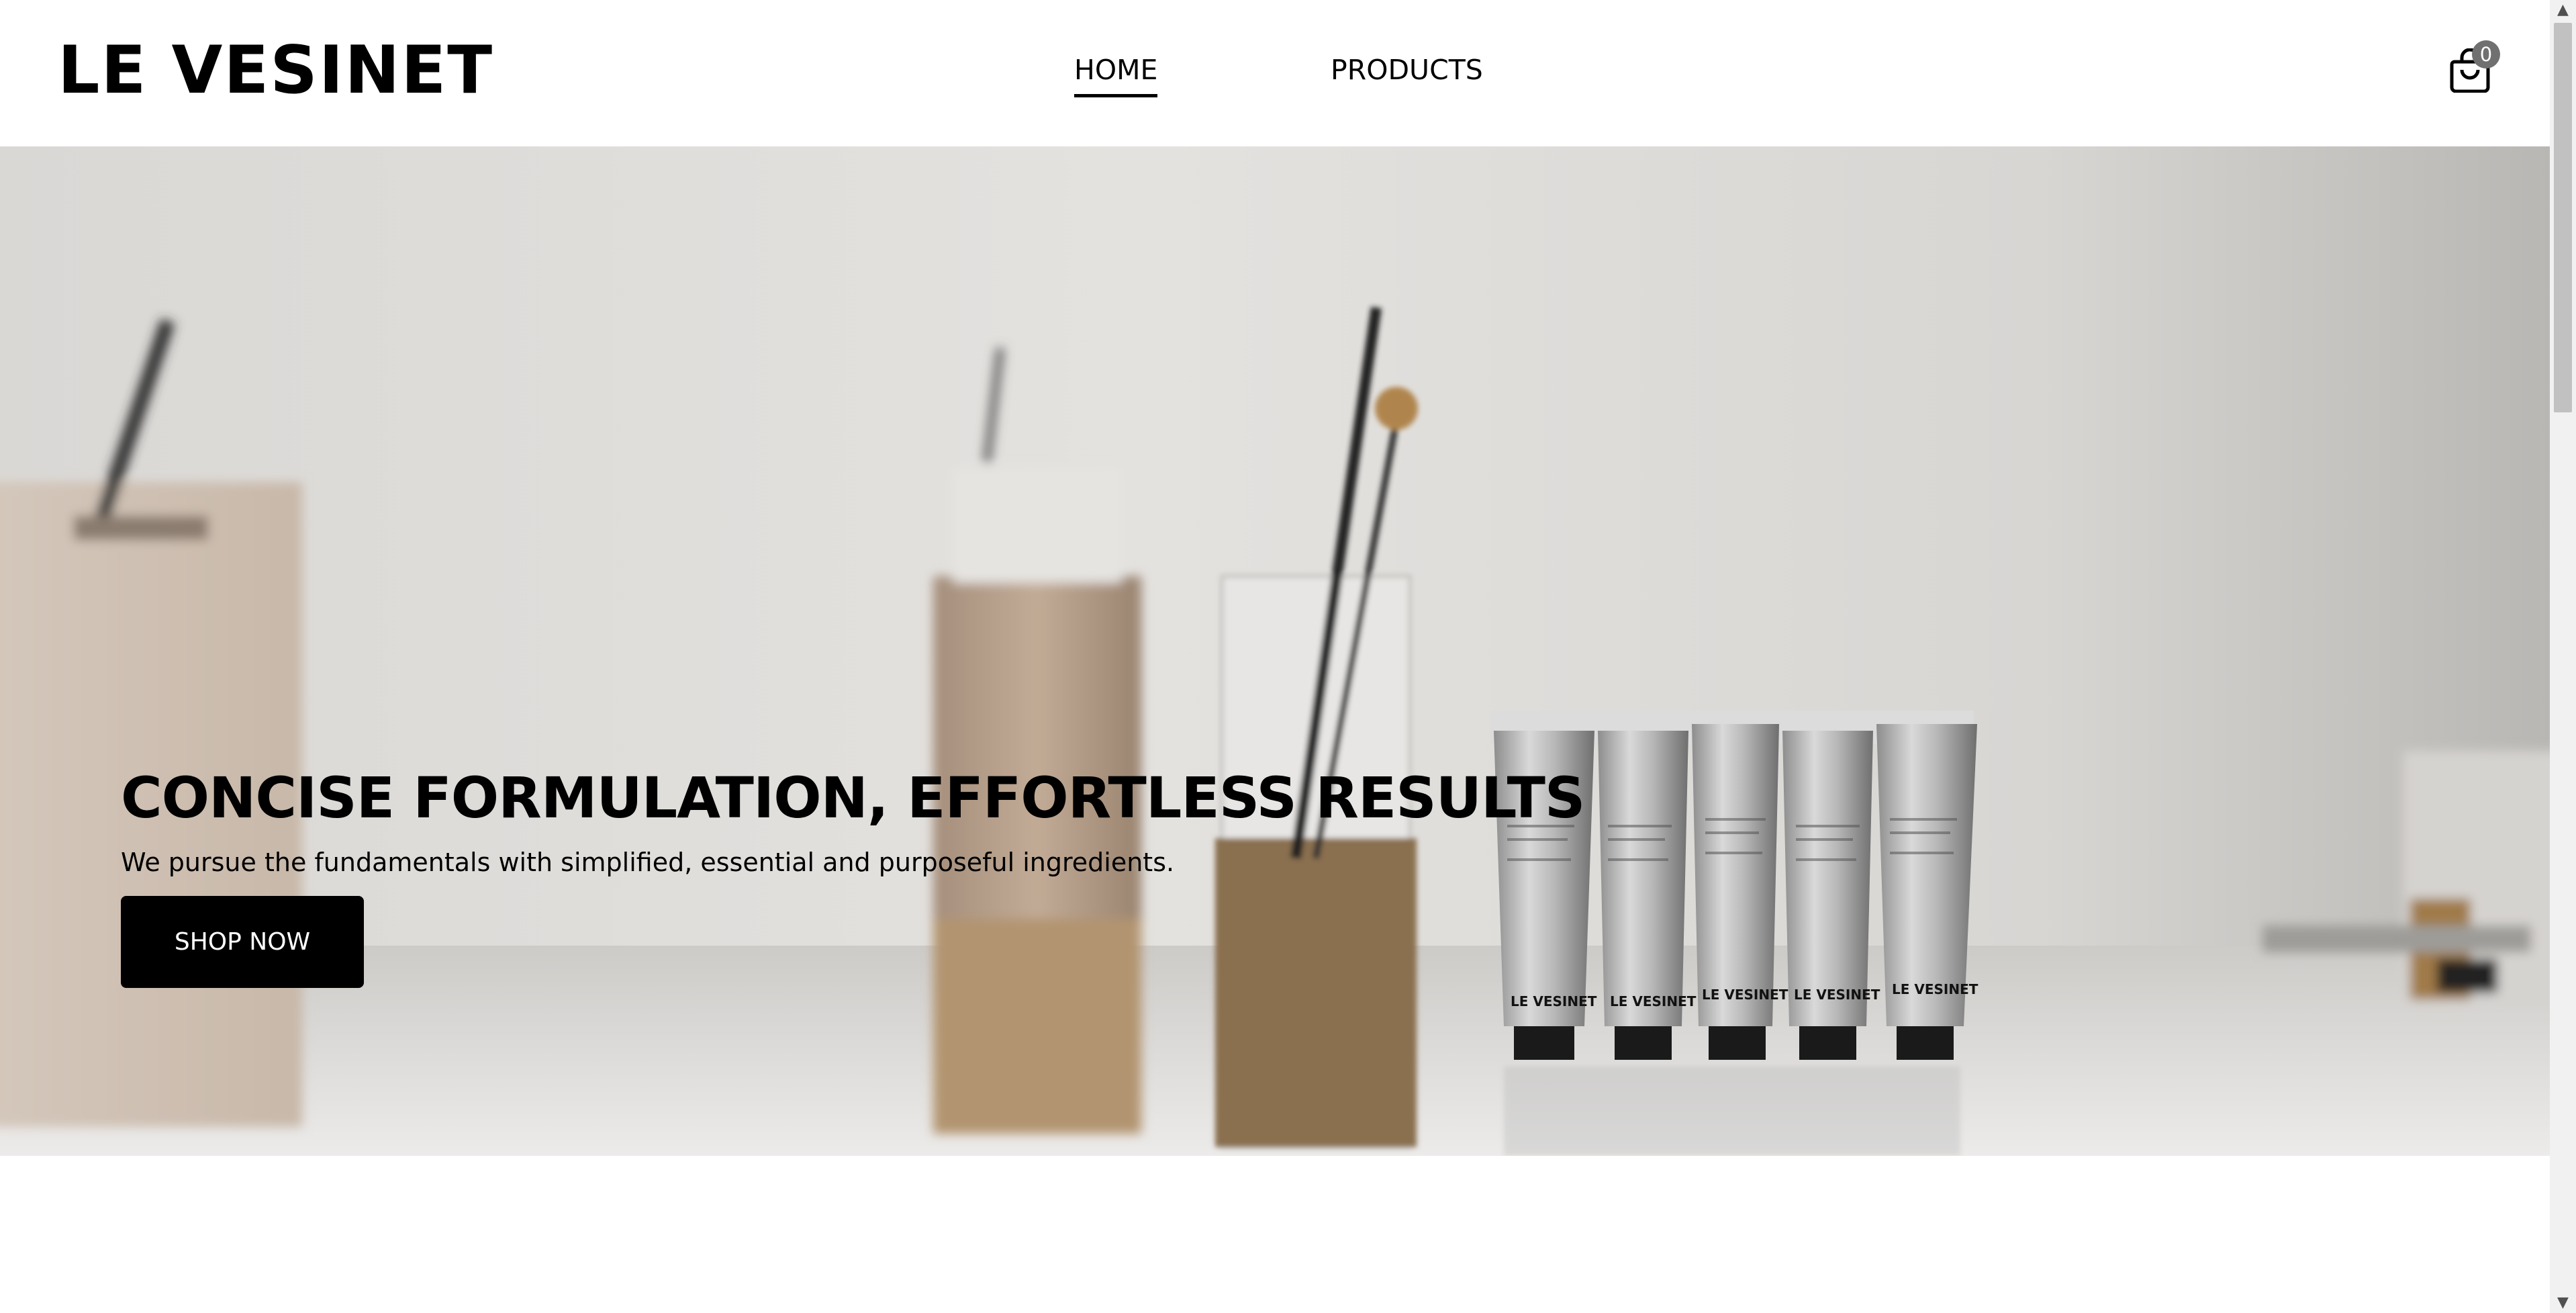  What do you see at coordinates (2563, 656) in the screenshot?
I see `vertical-scrollbar: ▲ ▼` at bounding box center [2563, 656].